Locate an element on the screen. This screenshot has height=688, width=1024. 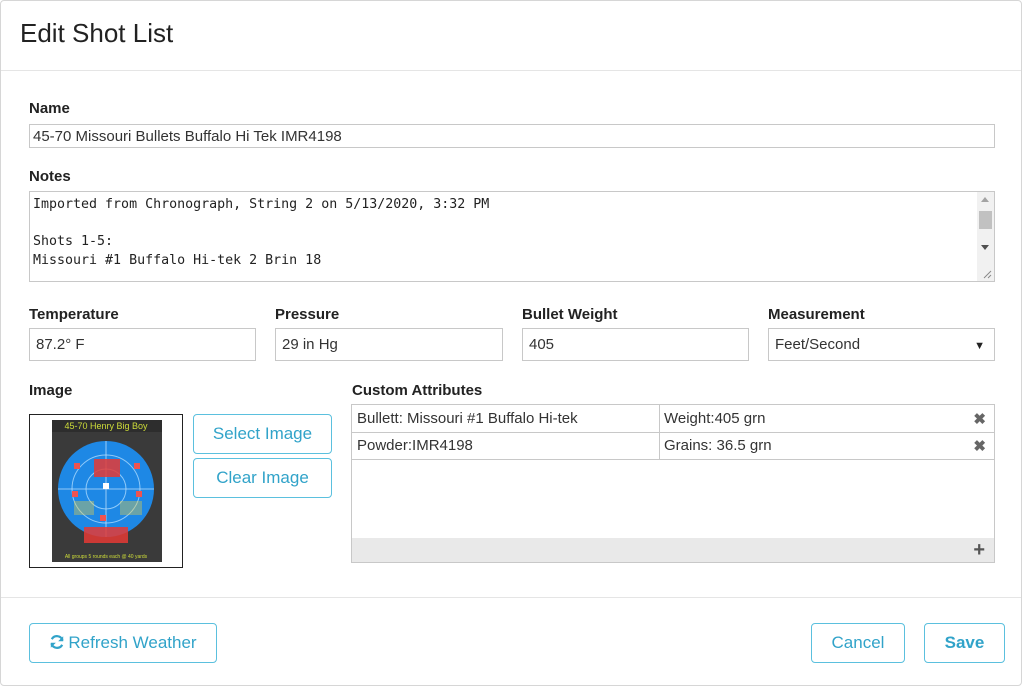
clear-image-button: Clear Image is located at coordinates (262, 478).